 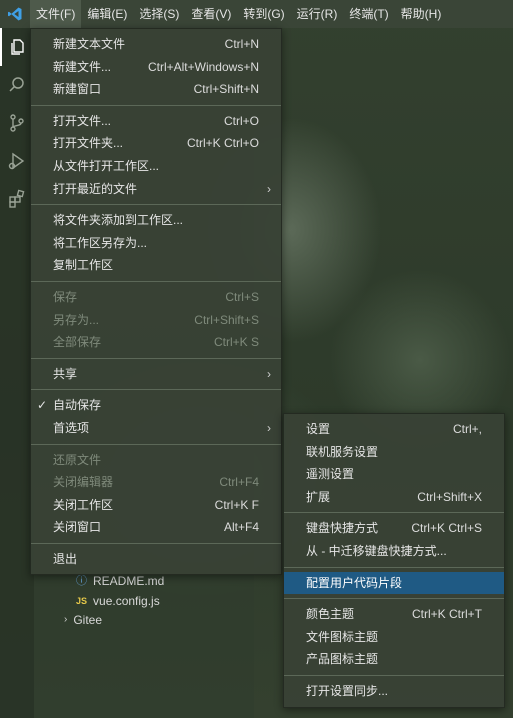 What do you see at coordinates (449, 496) in the screenshot?
I see `menu-item-shortcut: Ctrl+Shift+X` at bounding box center [449, 496].